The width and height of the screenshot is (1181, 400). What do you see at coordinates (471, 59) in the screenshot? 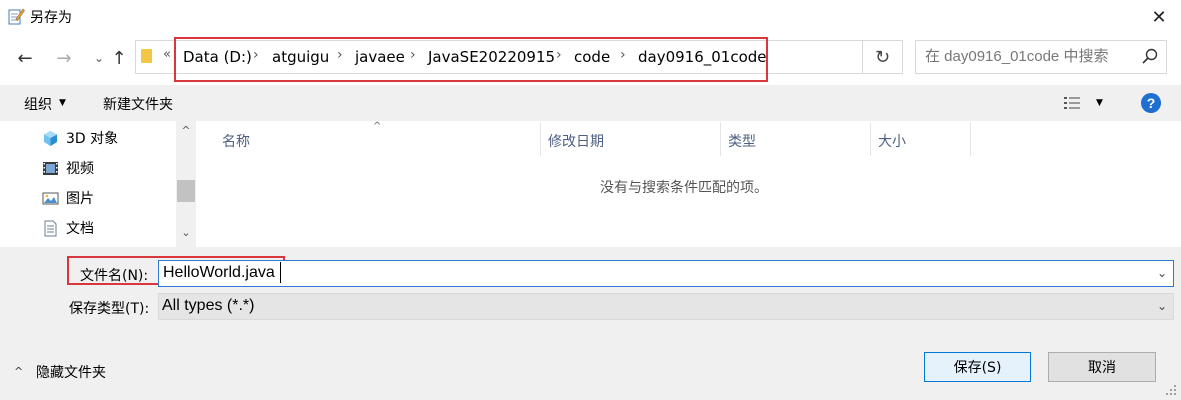
I see `address-highlight-box` at bounding box center [471, 59].